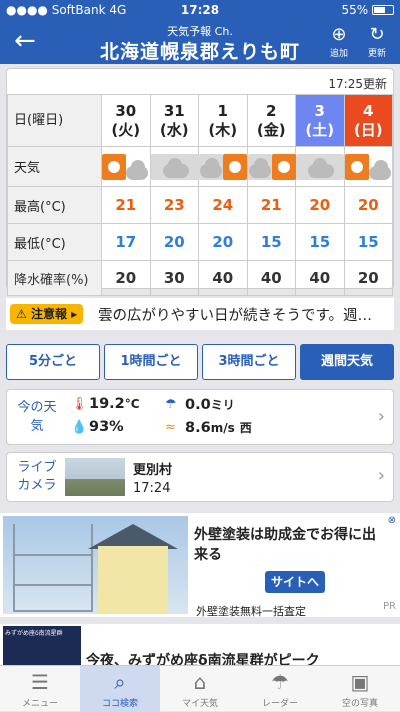 The width and height of the screenshot is (400, 712). What do you see at coordinates (357, 84) in the screenshot?
I see `updated-time: 17:25更新` at bounding box center [357, 84].